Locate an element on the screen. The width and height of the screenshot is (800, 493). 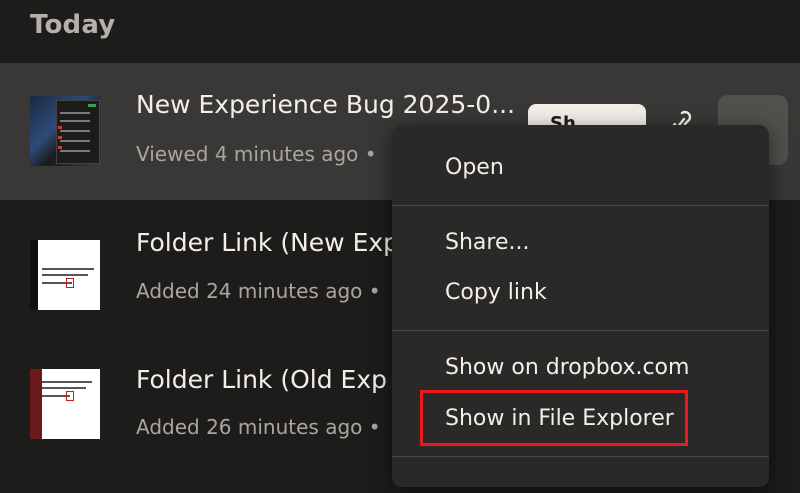
file-meta: Viewed 4 minutes ago • is located at coordinates (256, 154).